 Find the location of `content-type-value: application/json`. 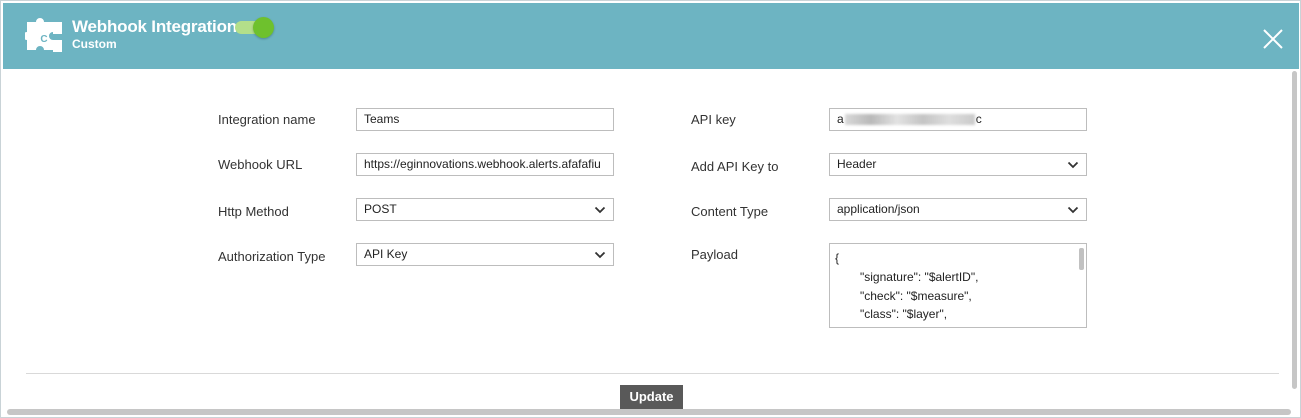

content-type-value: application/json is located at coordinates (878, 209).